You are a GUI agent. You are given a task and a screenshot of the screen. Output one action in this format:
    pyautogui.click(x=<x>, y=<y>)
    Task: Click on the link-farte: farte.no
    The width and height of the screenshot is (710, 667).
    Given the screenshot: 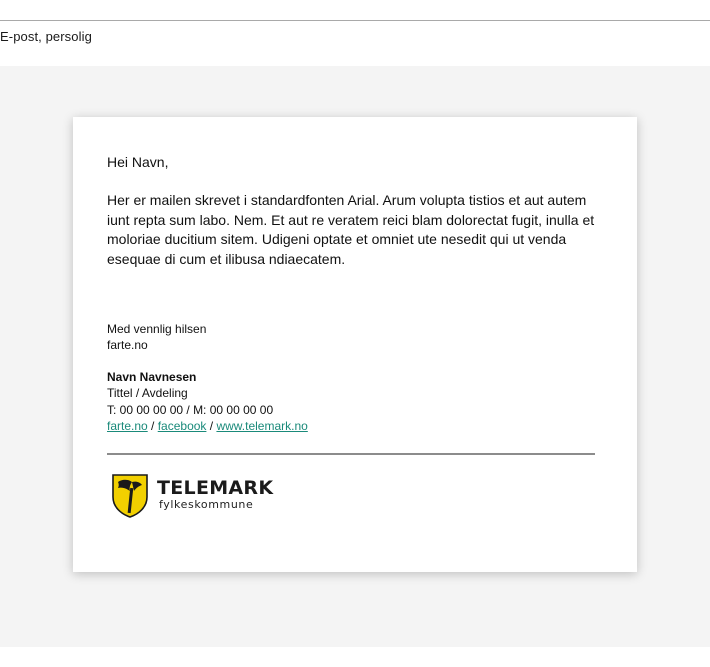 What is the action you would take?
    pyautogui.click(x=127, y=426)
    